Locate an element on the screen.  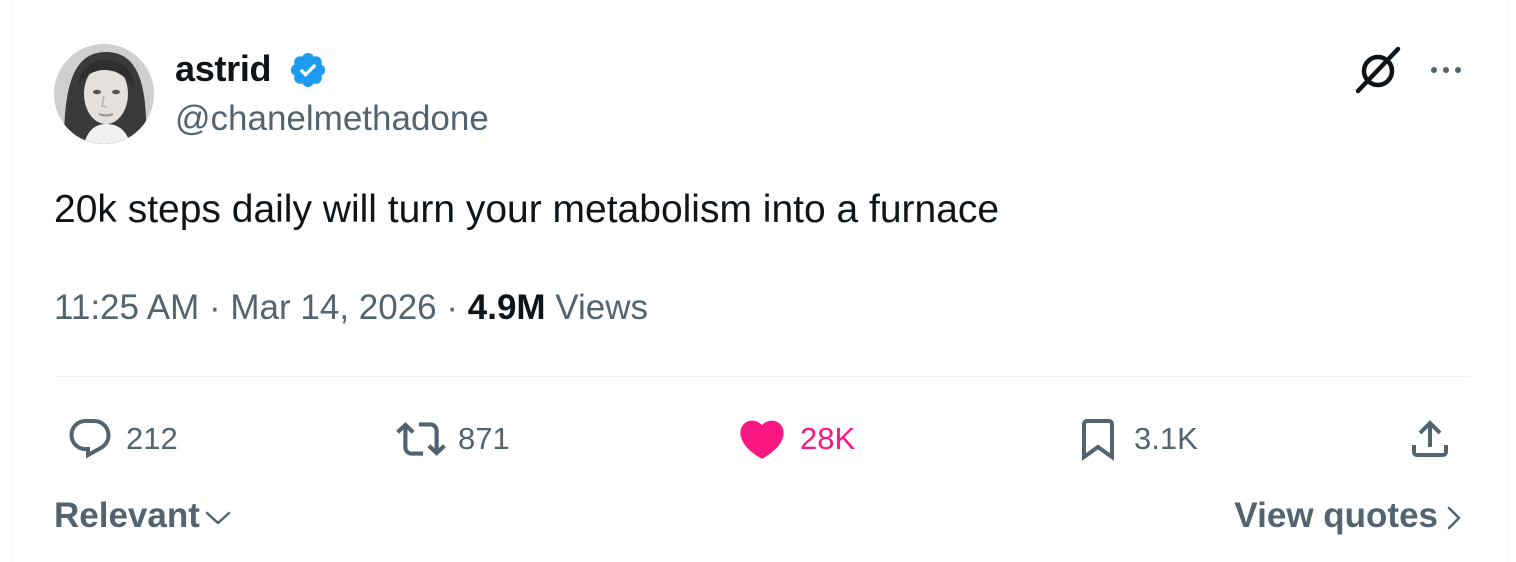
like-button: 28K is located at coordinates (795, 439).